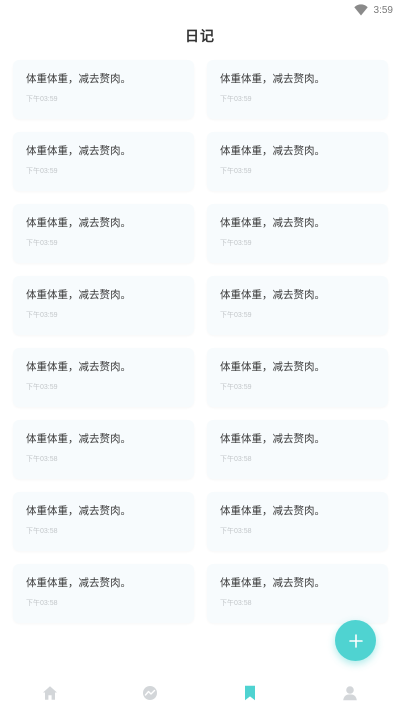 This screenshot has height=711, width=400. I want to click on status-icons: 3:59, so click(373, 10).